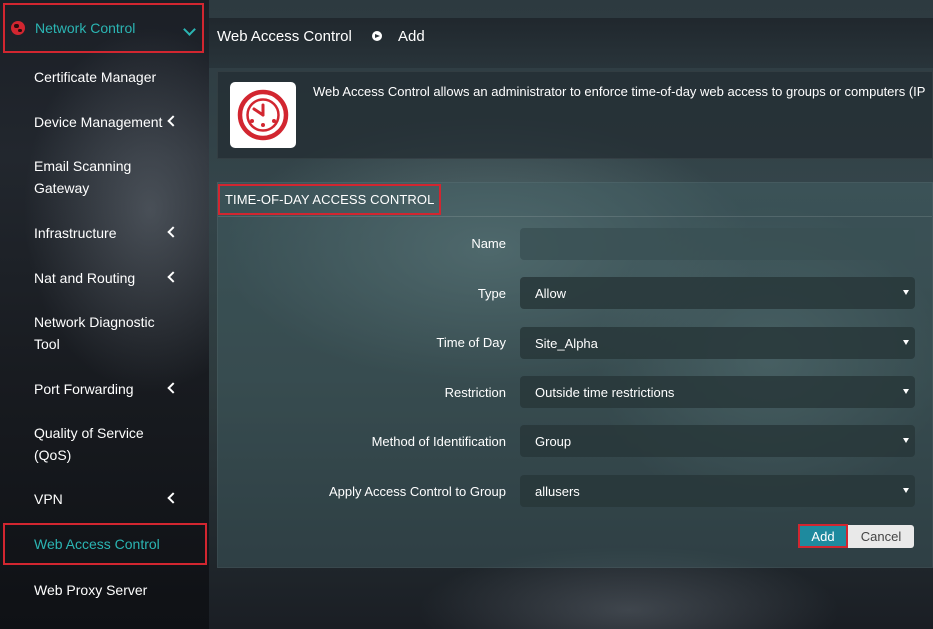  Describe the element at coordinates (109, 77) in the screenshot. I see `sidebar-item-certificate-manager: Certificate Manager` at that location.